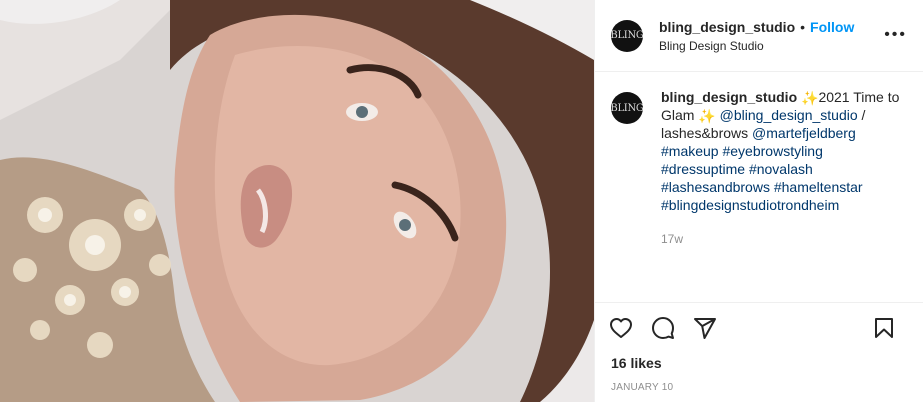 The image size is (923, 402). What do you see at coordinates (690, 151) in the screenshot?
I see `hashtag-link: #makeup` at bounding box center [690, 151].